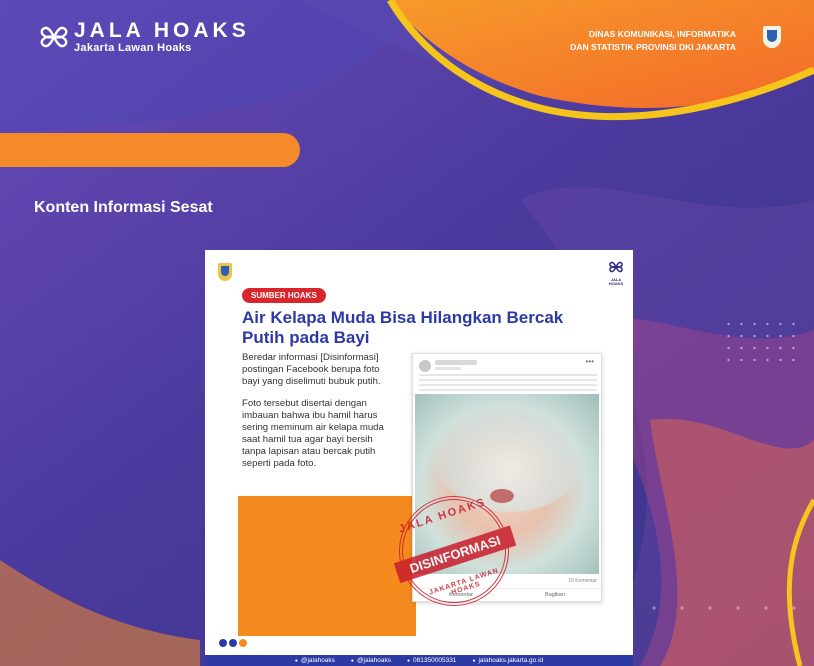  Describe the element at coordinates (653, 47) in the screenshot. I see `agency-line-2: DAN STATISTIK PROVINSI DKI JAKARTA` at that location.